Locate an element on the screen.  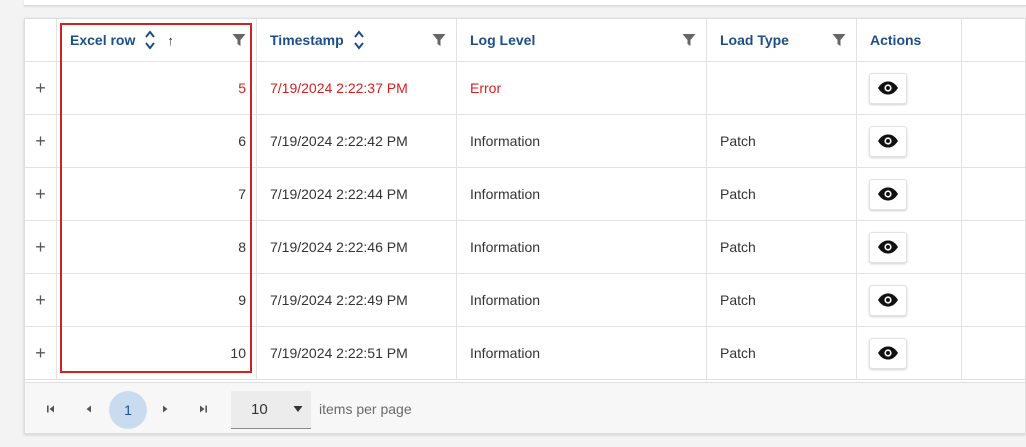
excel-row-cell: 9 is located at coordinates (157, 300).